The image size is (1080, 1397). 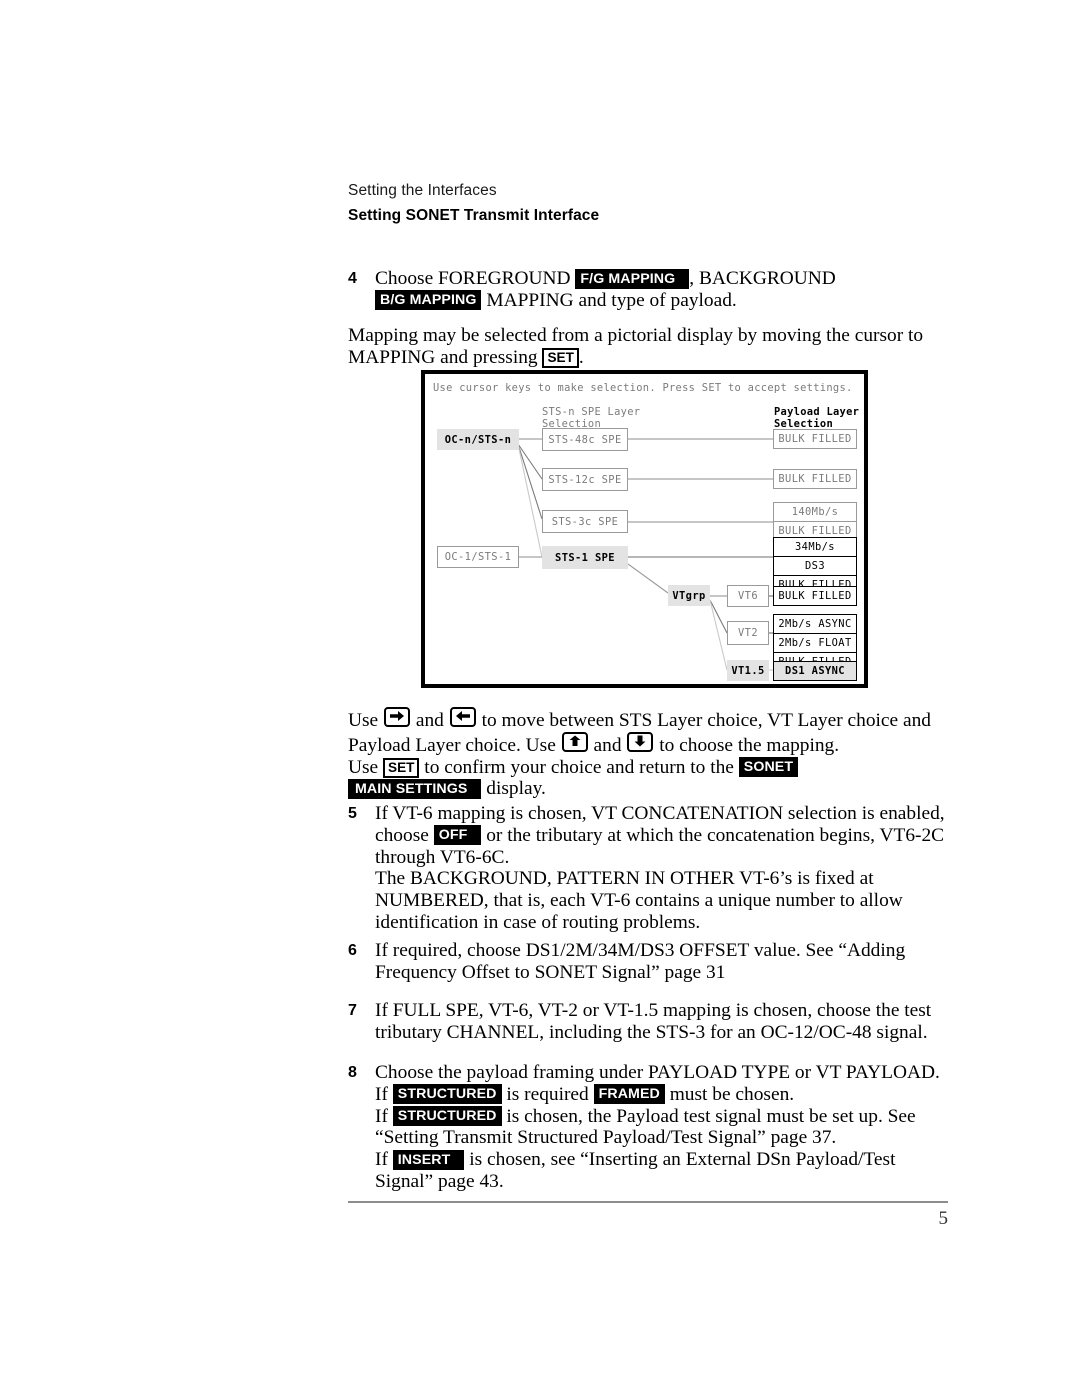 What do you see at coordinates (817, 412) in the screenshot?
I see `payload-layer-heading-line1: Payload Layer` at bounding box center [817, 412].